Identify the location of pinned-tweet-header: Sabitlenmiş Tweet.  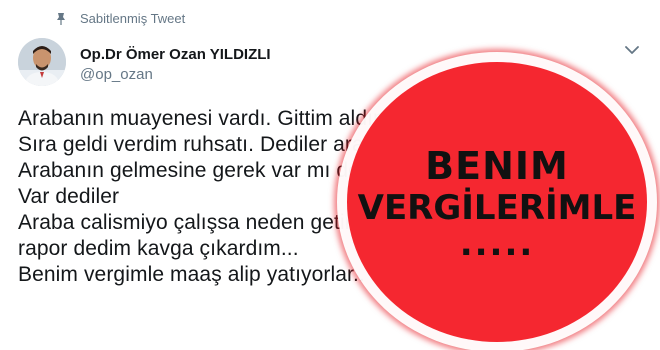
(119, 18).